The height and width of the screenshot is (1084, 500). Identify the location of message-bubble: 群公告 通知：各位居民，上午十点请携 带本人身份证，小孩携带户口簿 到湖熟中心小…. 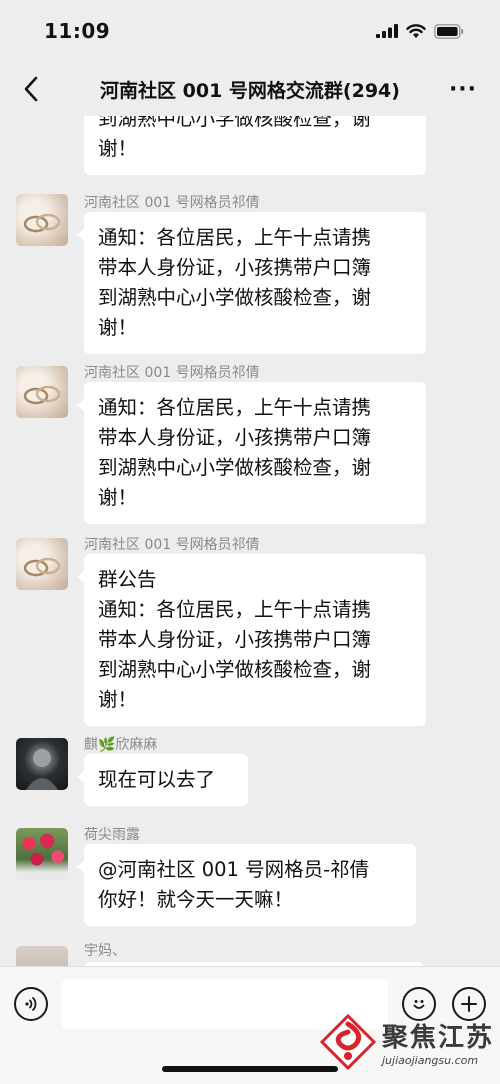
(251, 640).